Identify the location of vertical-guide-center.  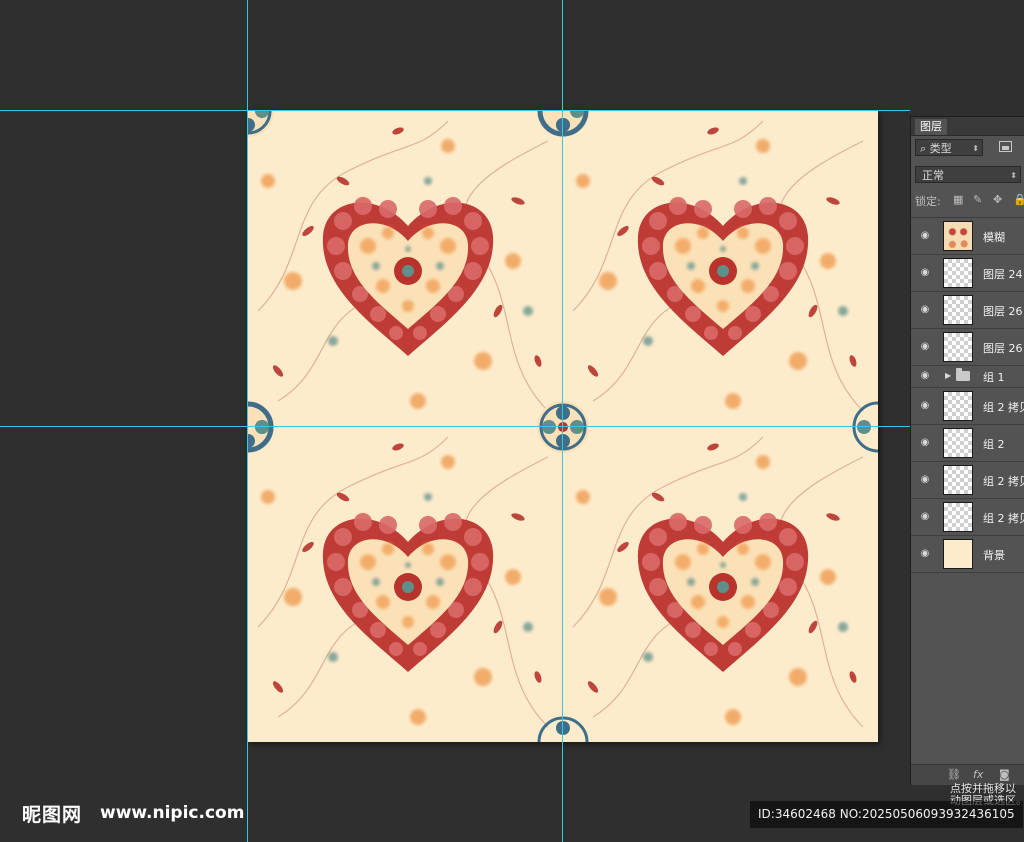
(562, 421).